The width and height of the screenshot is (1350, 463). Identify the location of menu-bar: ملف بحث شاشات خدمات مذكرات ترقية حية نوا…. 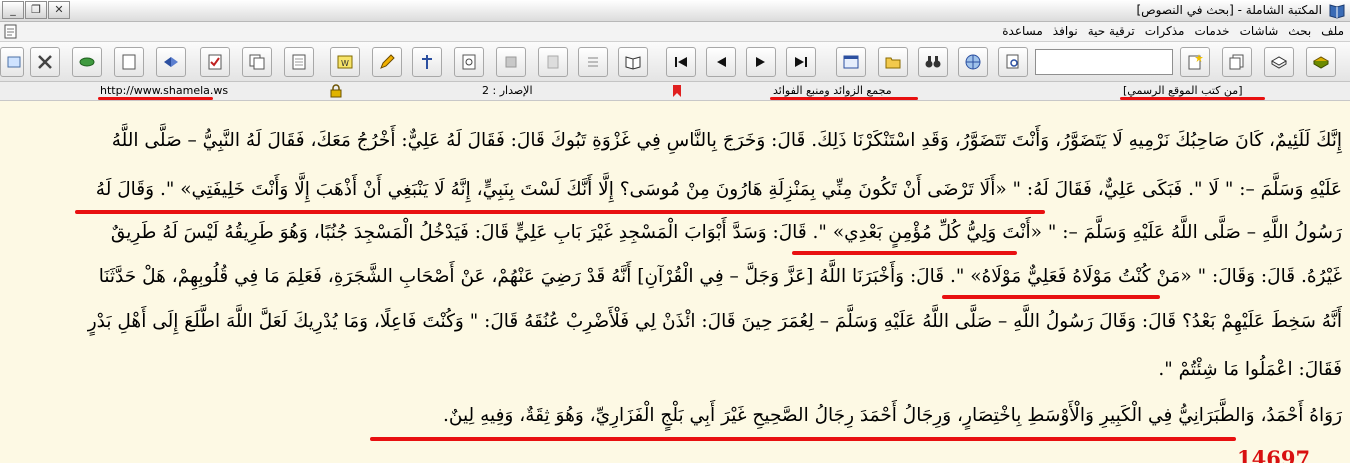
(675, 32).